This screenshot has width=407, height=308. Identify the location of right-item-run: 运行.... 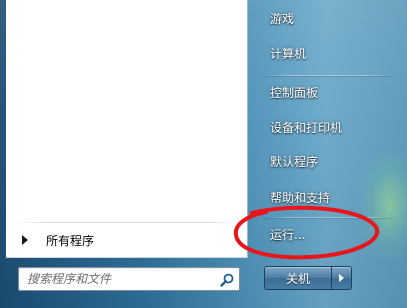
(329, 234).